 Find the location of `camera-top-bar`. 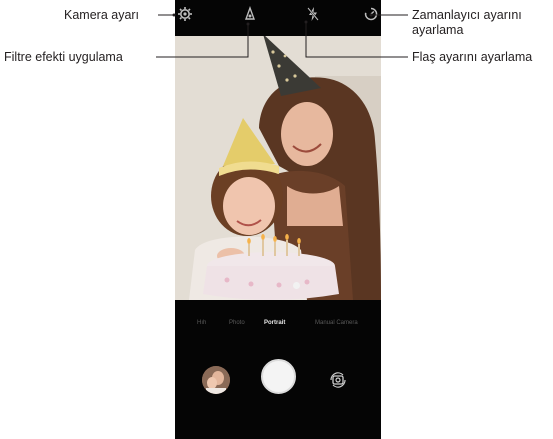

camera-top-bar is located at coordinates (278, 17).